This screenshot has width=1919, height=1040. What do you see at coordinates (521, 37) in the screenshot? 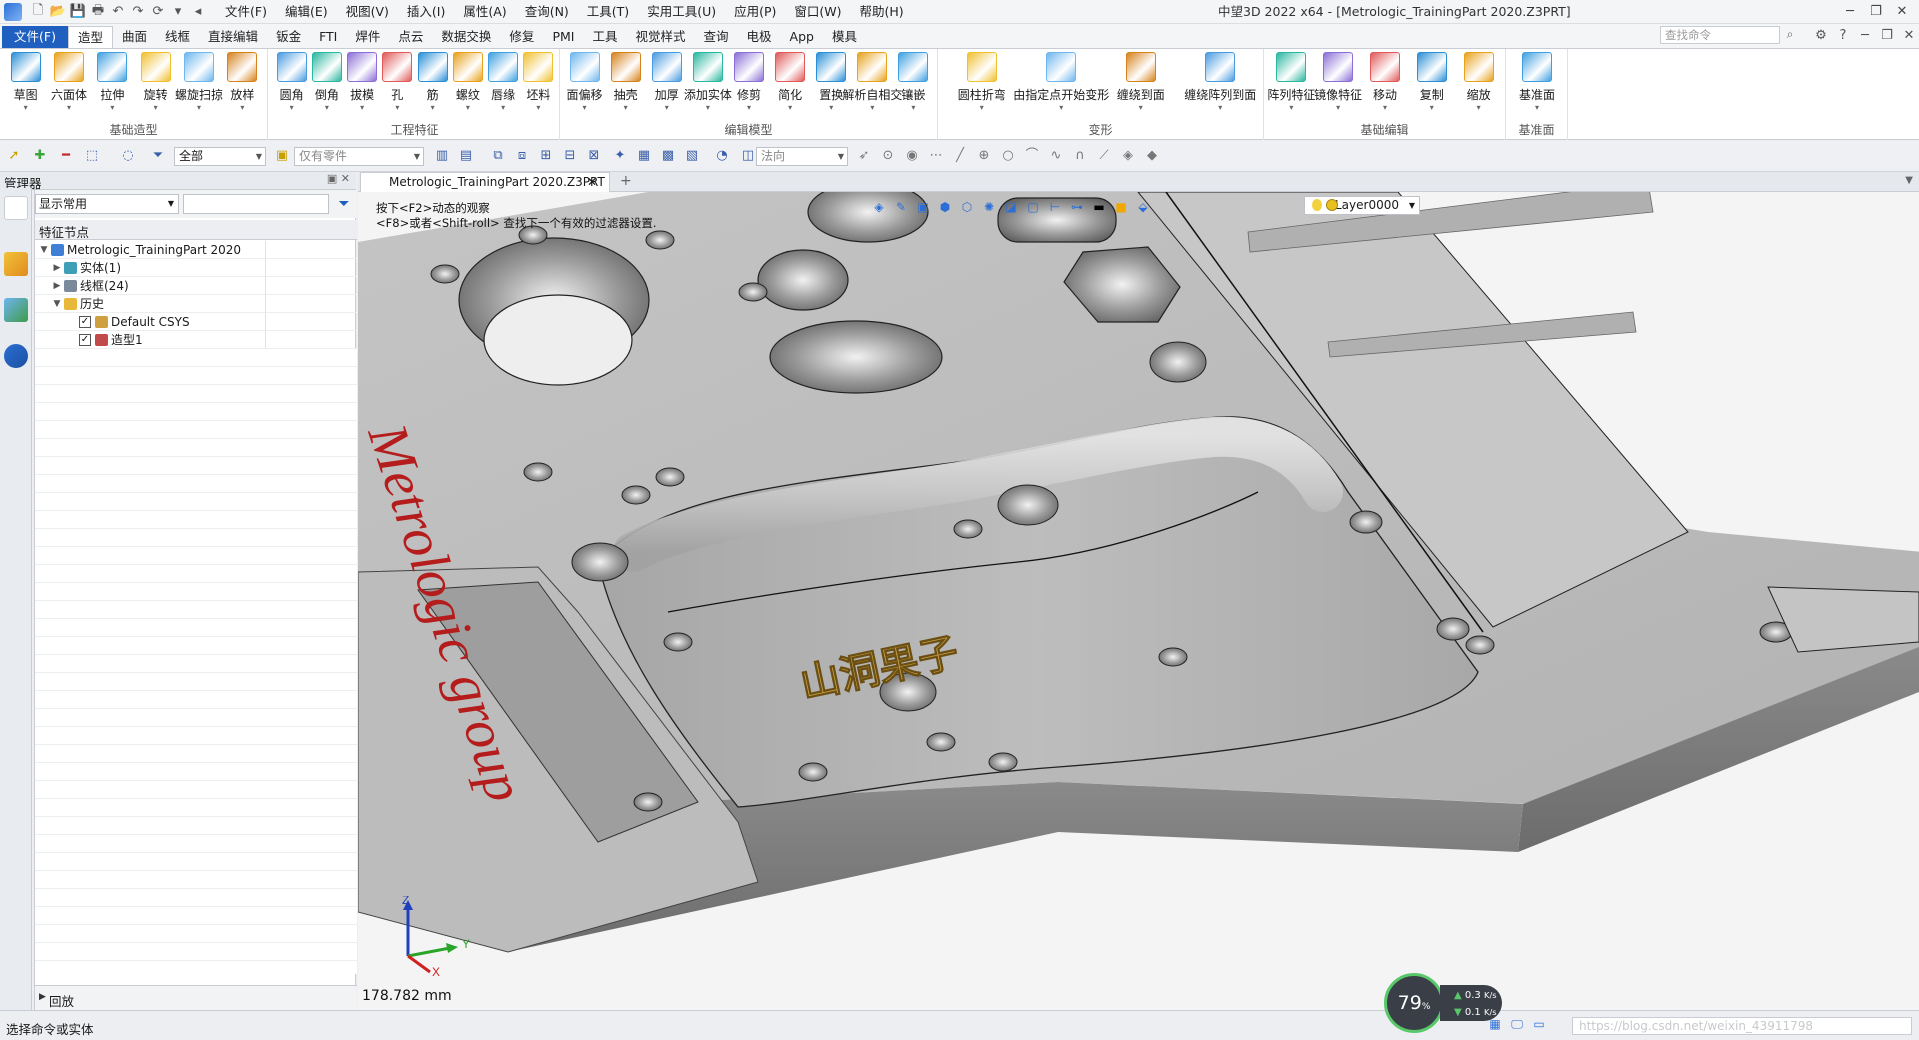
I see `tab-9: 修复` at bounding box center [521, 37].